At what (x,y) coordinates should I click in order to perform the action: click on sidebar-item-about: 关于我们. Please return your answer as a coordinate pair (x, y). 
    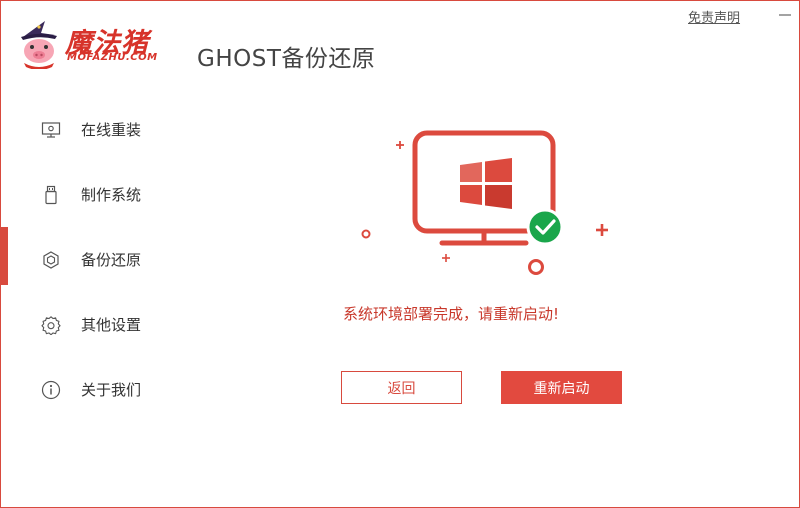
    Looking at the image, I should click on (91, 389).